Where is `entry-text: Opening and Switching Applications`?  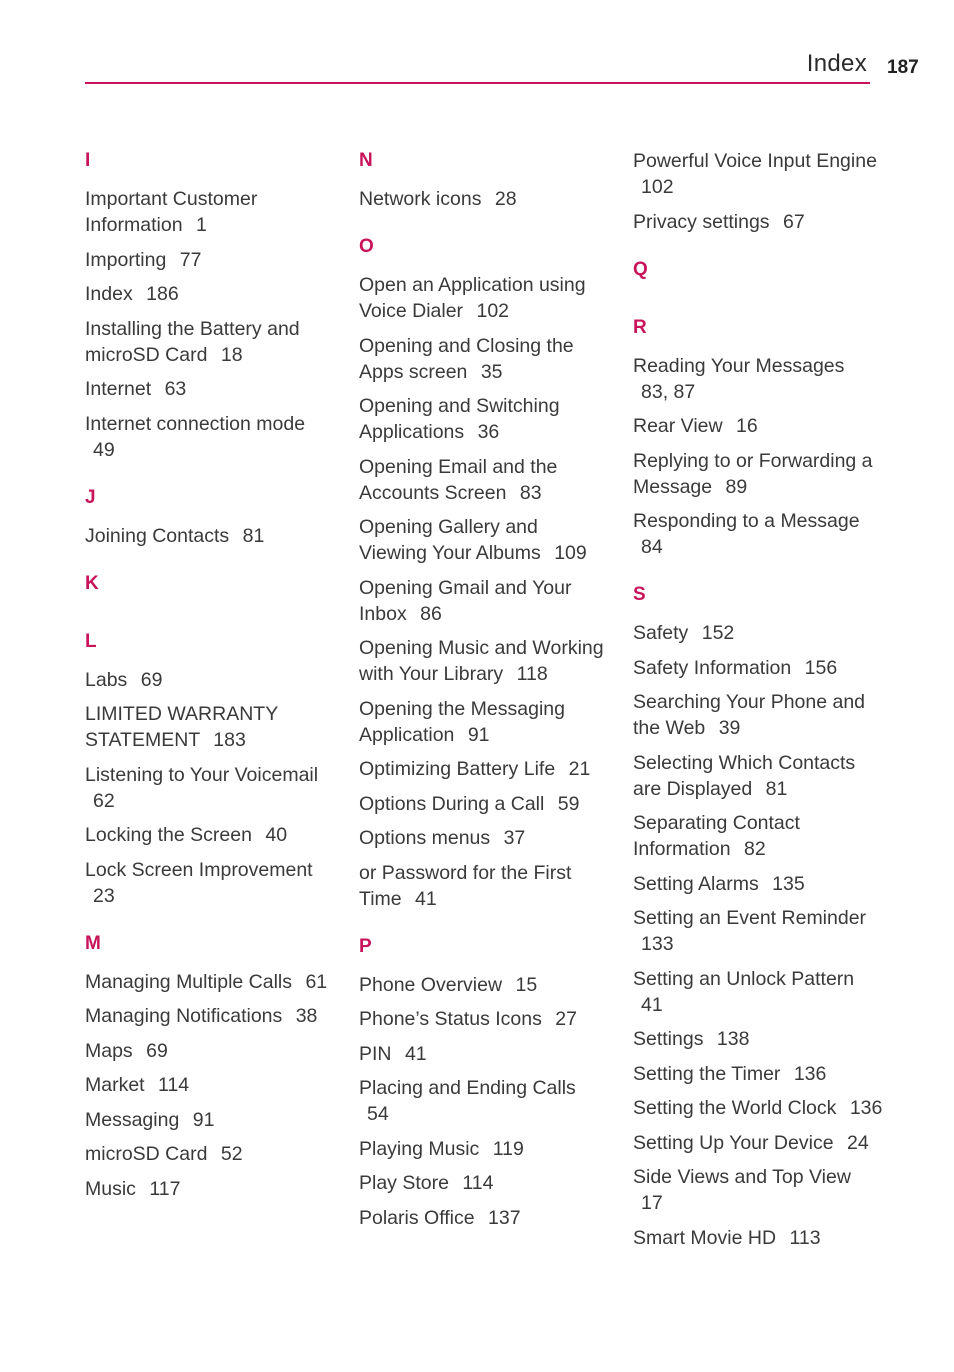 entry-text: Opening and Switching Applications is located at coordinates (459, 419).